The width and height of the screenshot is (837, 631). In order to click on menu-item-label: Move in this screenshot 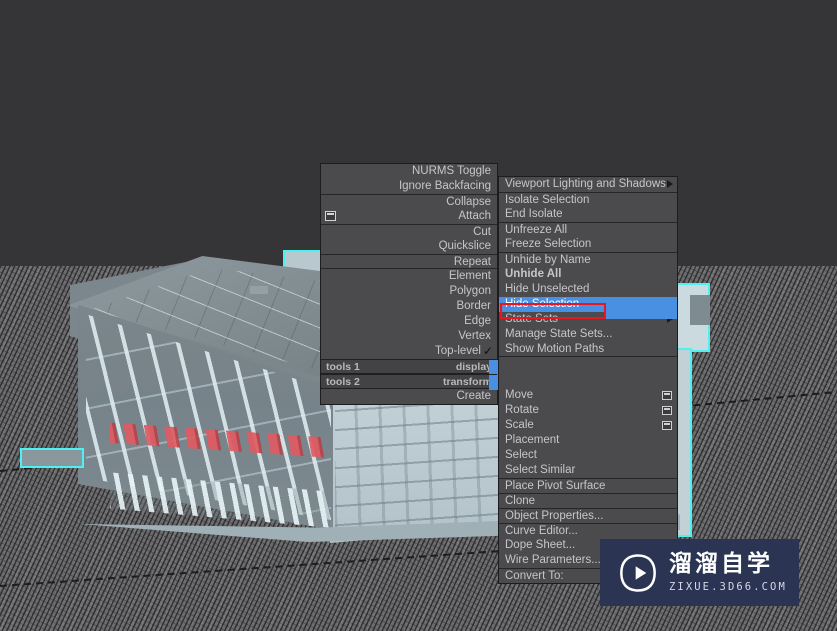, I will do `click(519, 395)`.